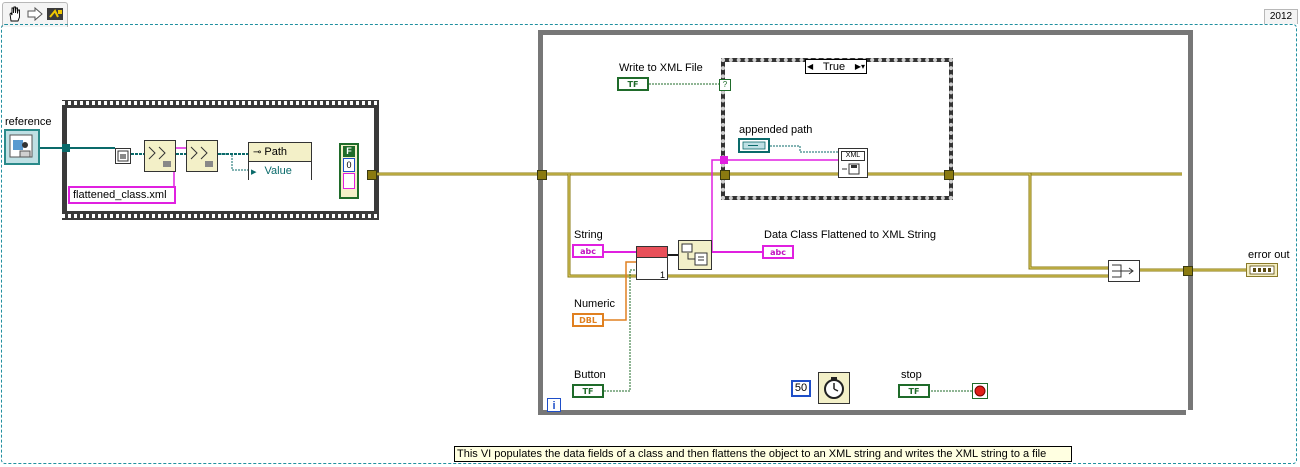  Describe the element at coordinates (349, 151) in the screenshot. I see `bool-constant: F` at that location.